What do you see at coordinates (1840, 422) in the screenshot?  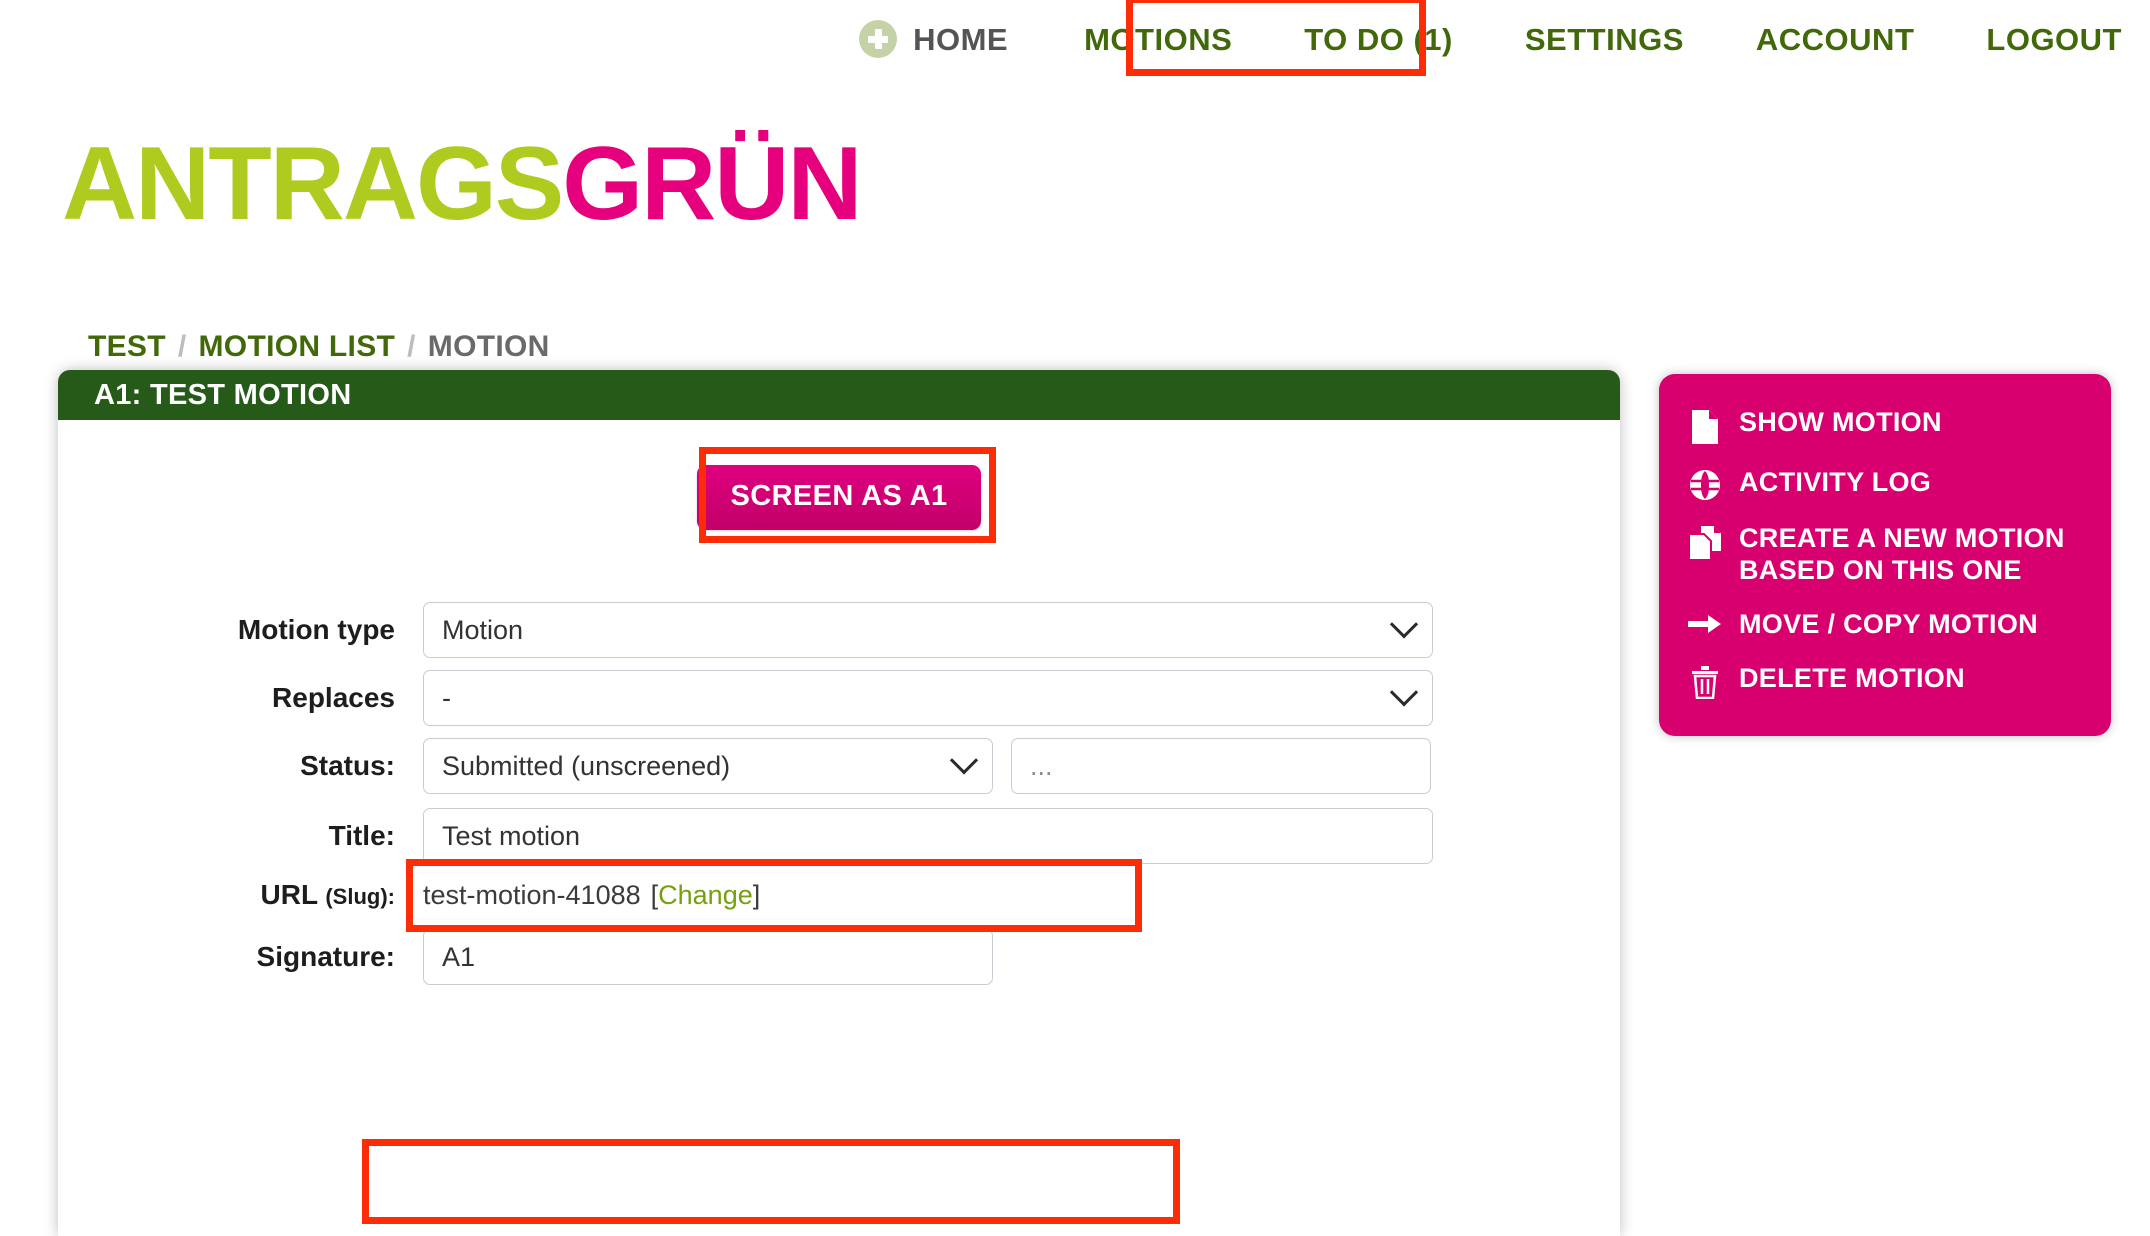 I see `sidebar-item-show-motion-label: Show motion` at bounding box center [1840, 422].